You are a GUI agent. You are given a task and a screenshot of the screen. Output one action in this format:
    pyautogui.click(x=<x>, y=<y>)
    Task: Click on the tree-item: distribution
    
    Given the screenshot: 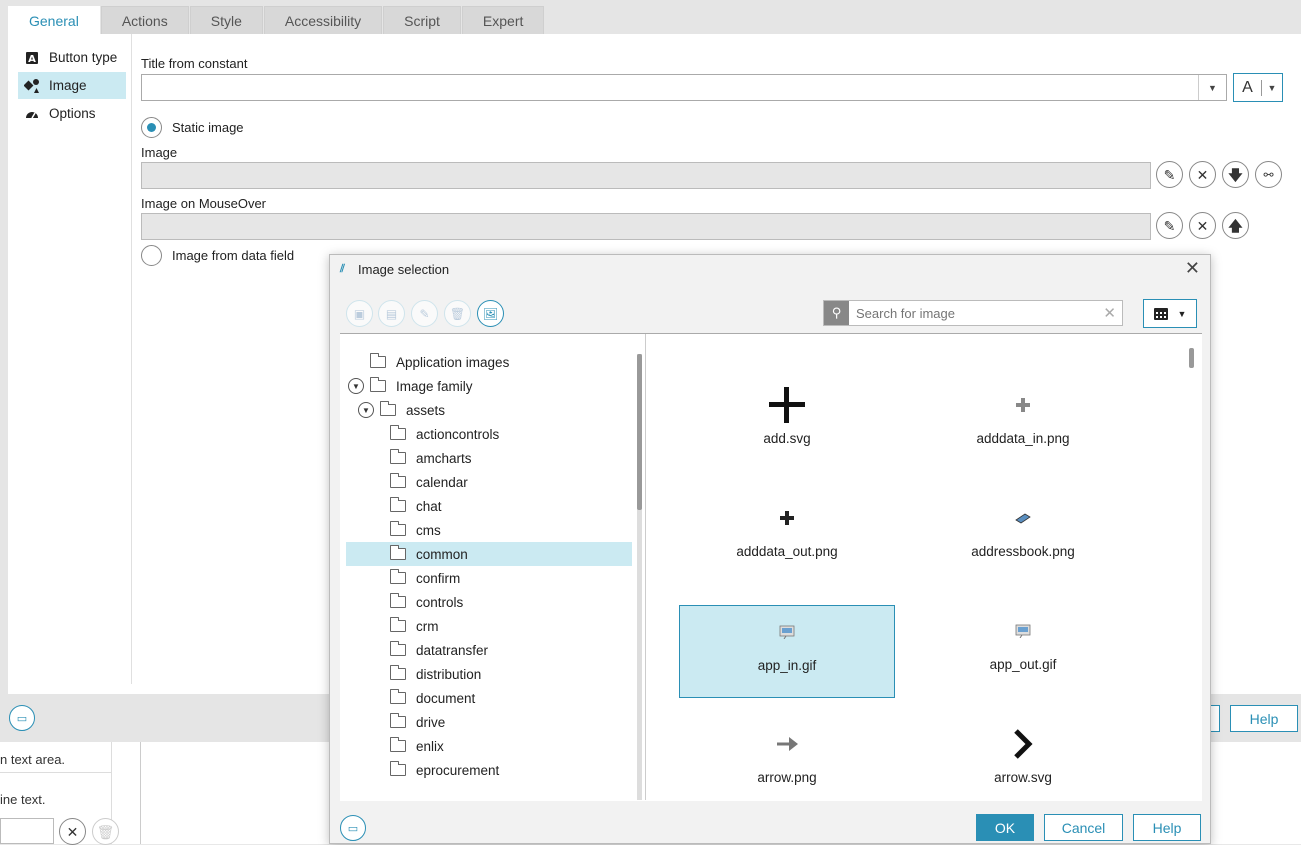 What is the action you would take?
    pyautogui.click(x=512, y=674)
    